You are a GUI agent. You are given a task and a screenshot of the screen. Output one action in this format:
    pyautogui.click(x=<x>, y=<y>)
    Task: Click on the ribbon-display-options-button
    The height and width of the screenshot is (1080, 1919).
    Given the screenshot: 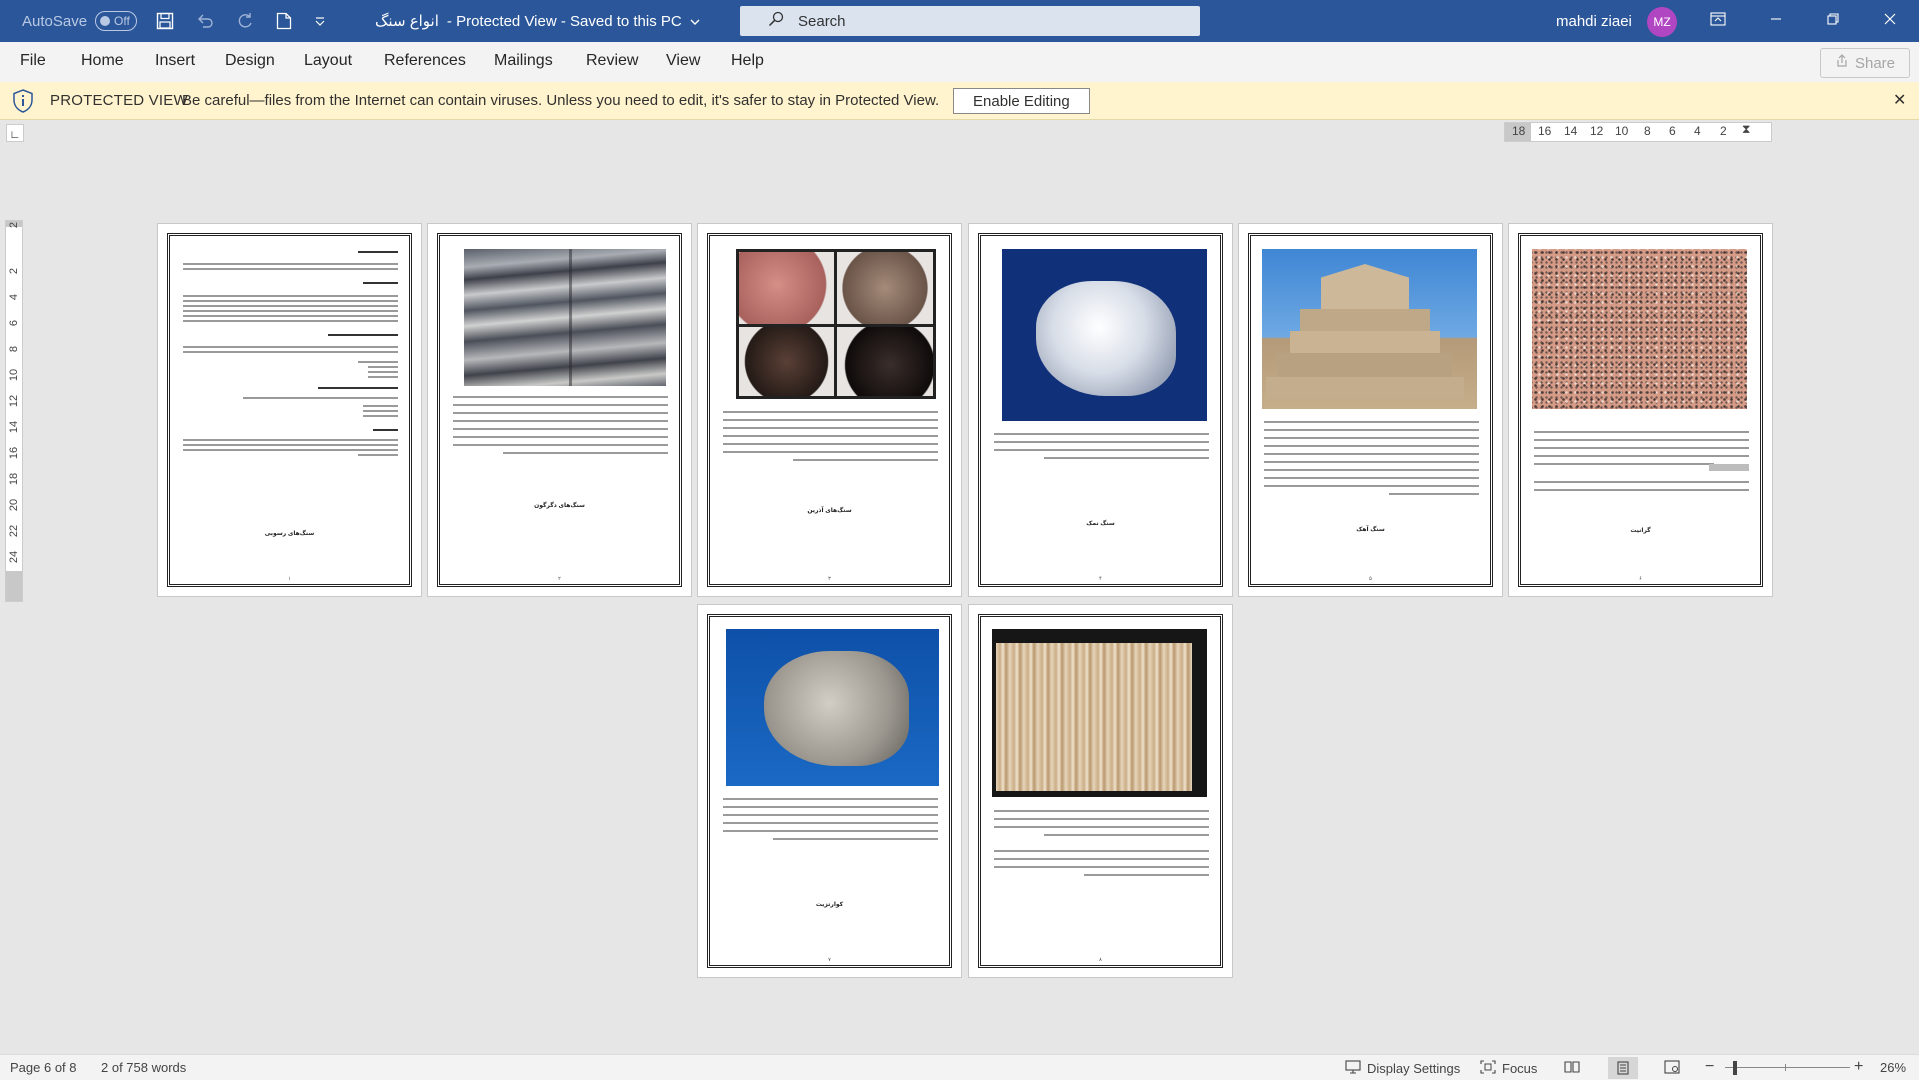 What is the action you would take?
    pyautogui.click(x=1718, y=21)
    